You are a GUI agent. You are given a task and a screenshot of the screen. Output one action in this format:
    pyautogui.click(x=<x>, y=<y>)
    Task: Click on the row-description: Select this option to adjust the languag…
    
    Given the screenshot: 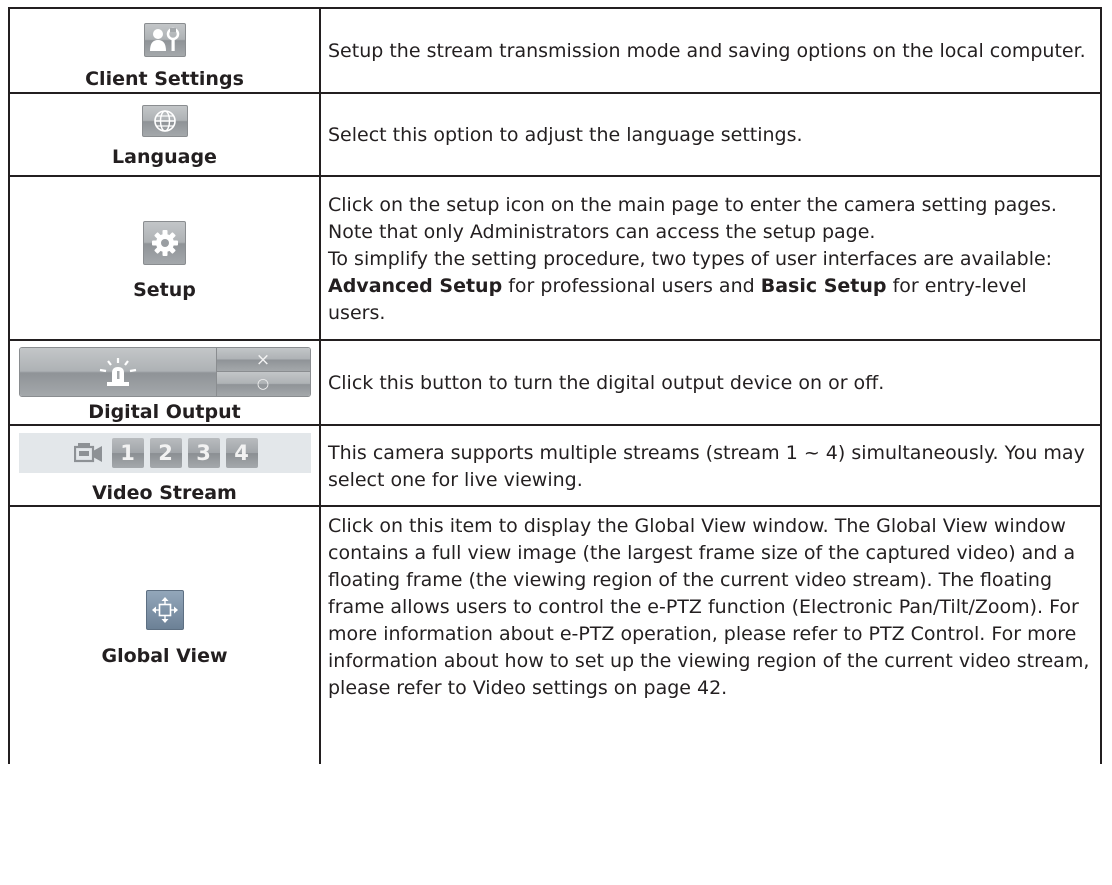 What is the action you would take?
    pyautogui.click(x=710, y=134)
    